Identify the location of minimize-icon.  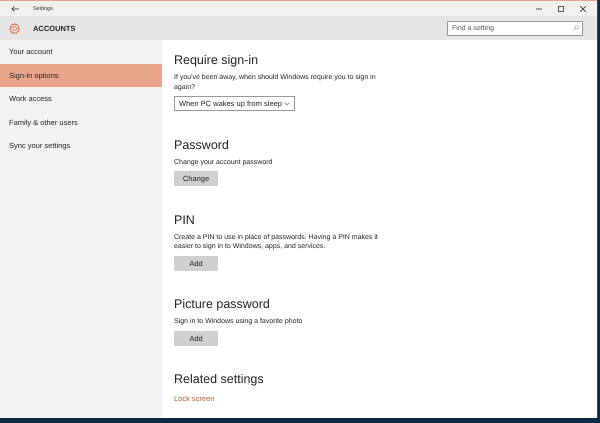
(539, 9).